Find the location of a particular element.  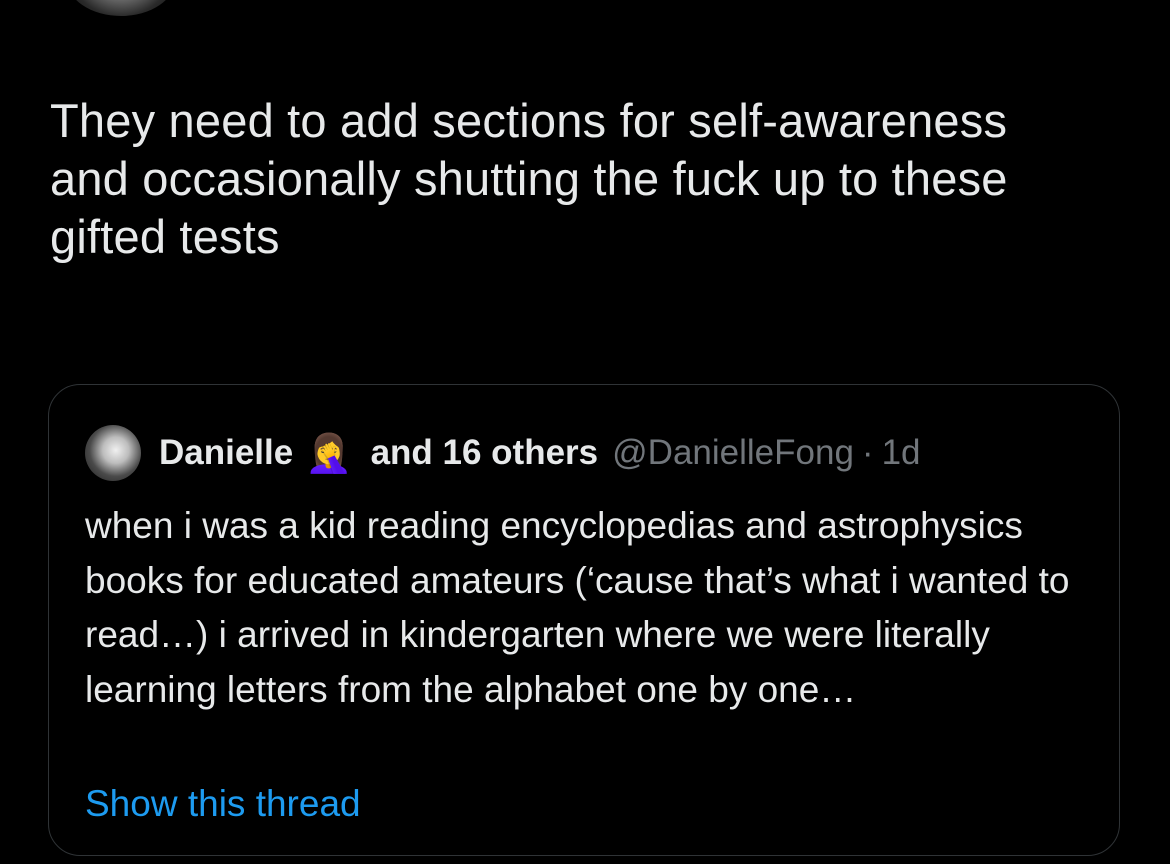

facepalm-emoji-icon: 🤦‍♀️ is located at coordinates (329, 453).